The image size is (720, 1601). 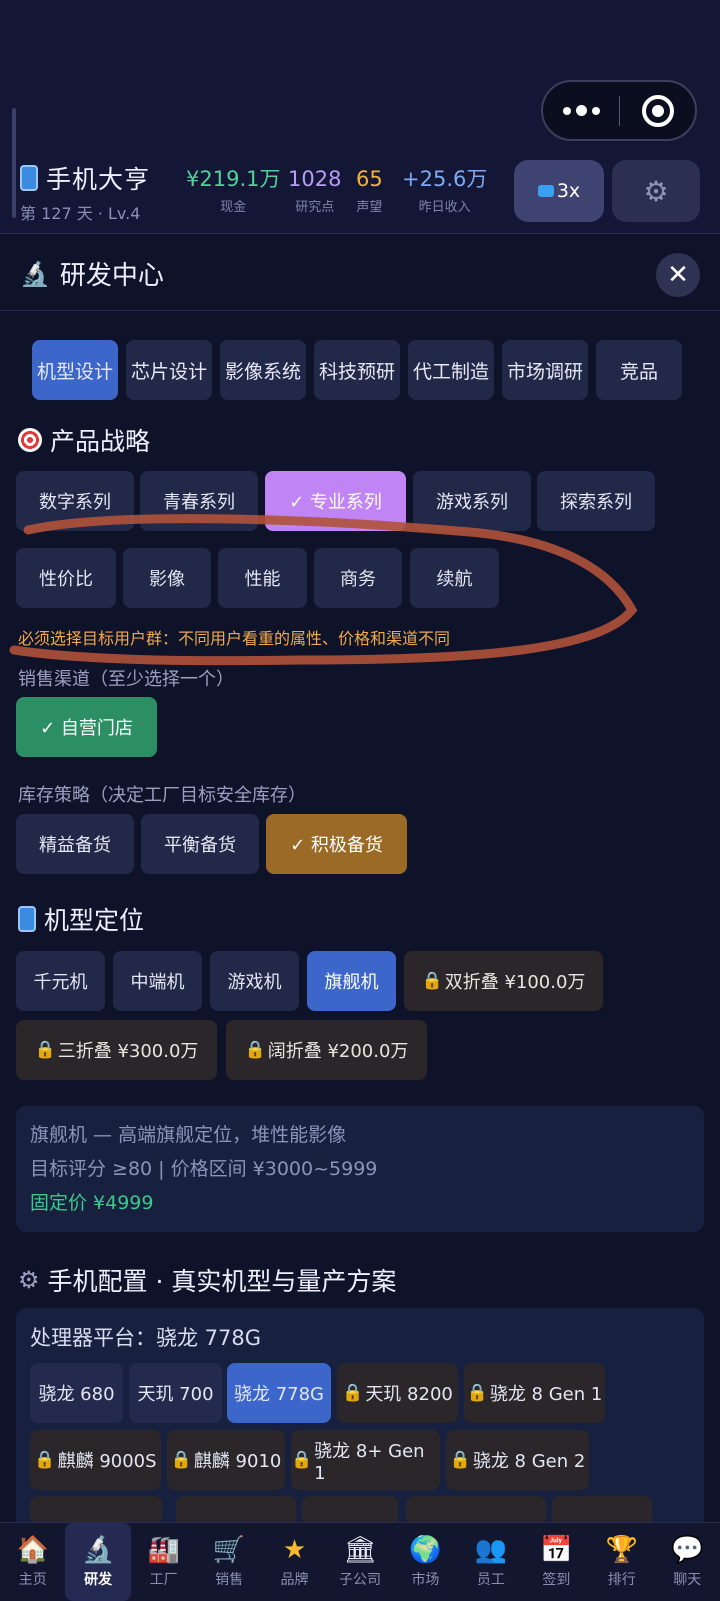 I want to click on speed-button: 3x, so click(x=559, y=191).